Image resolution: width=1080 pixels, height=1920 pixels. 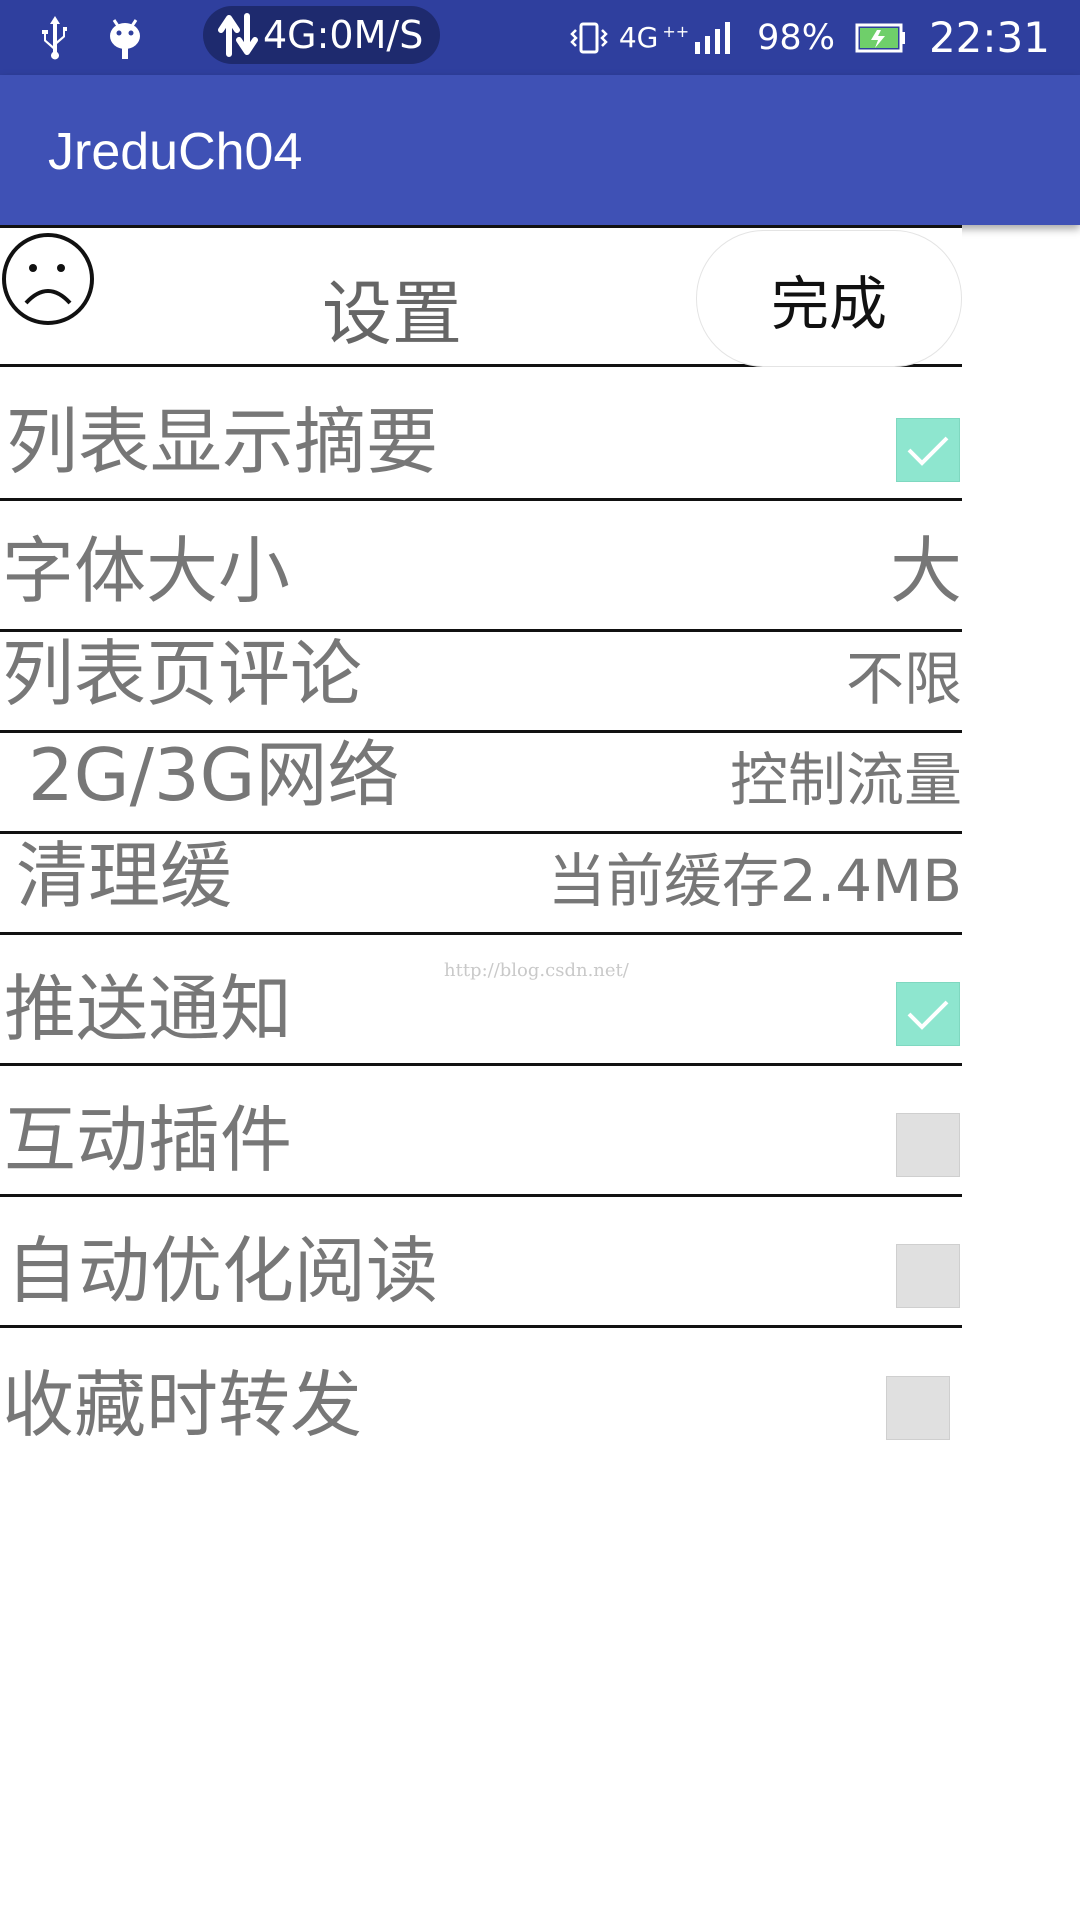 What do you see at coordinates (989, 37) in the screenshot?
I see `clock: 22:31` at bounding box center [989, 37].